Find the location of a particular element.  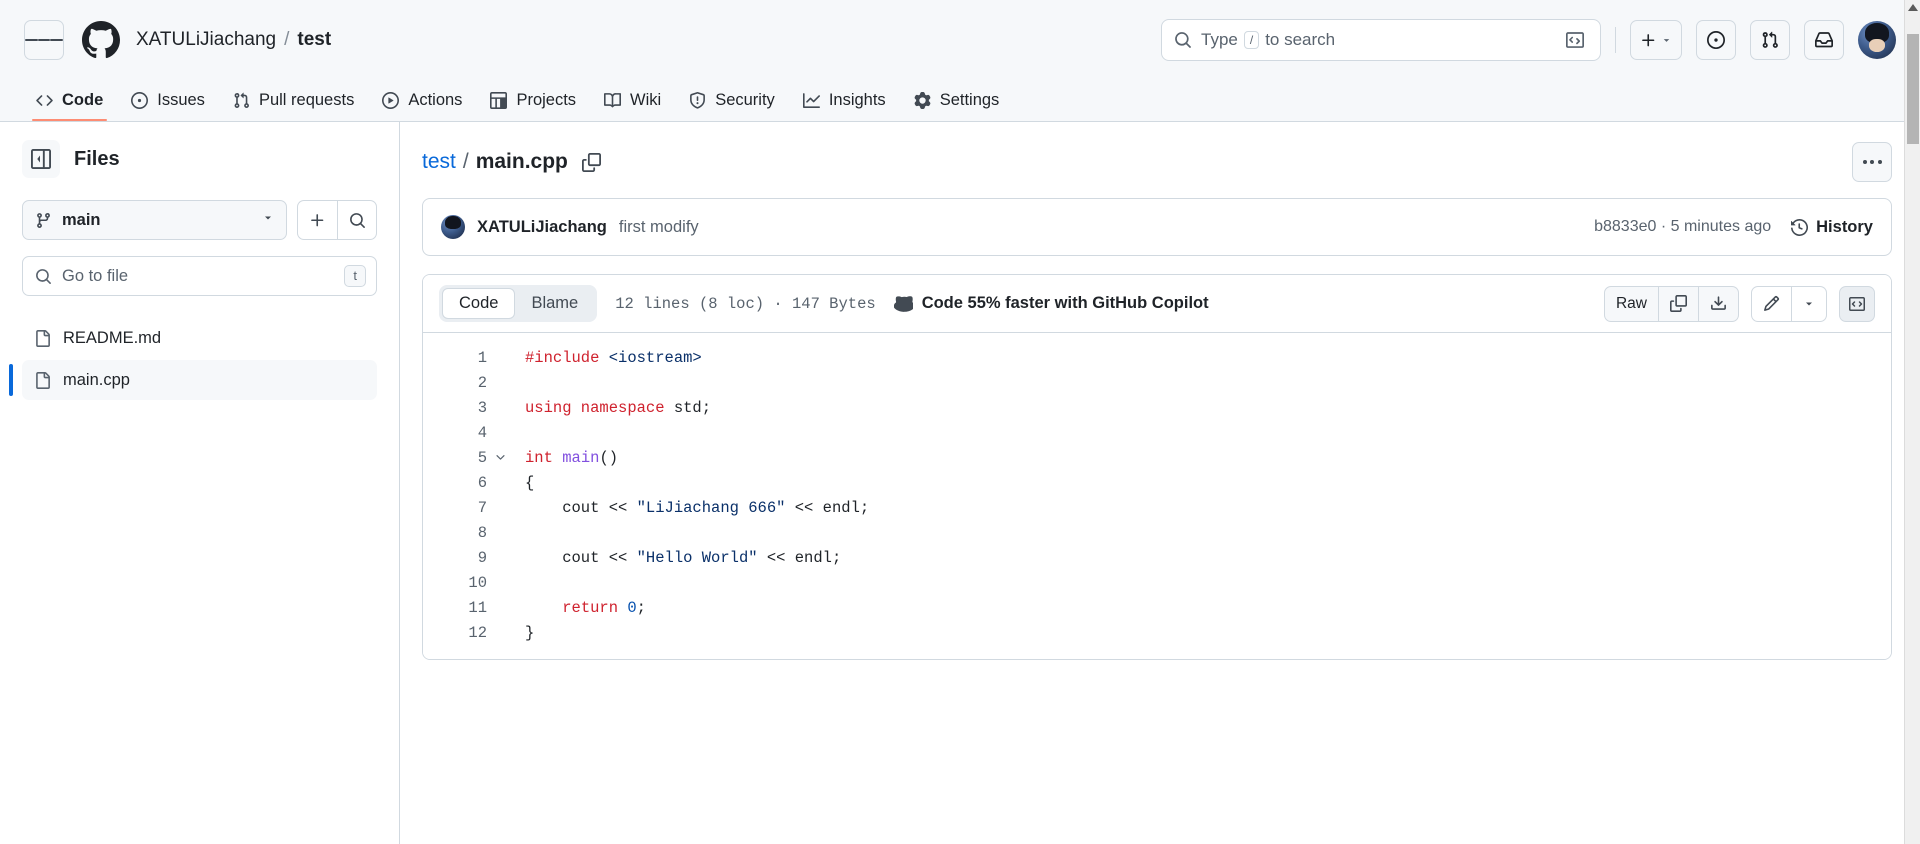

scroll-up-arrow-icon is located at coordinates (1913, 7).